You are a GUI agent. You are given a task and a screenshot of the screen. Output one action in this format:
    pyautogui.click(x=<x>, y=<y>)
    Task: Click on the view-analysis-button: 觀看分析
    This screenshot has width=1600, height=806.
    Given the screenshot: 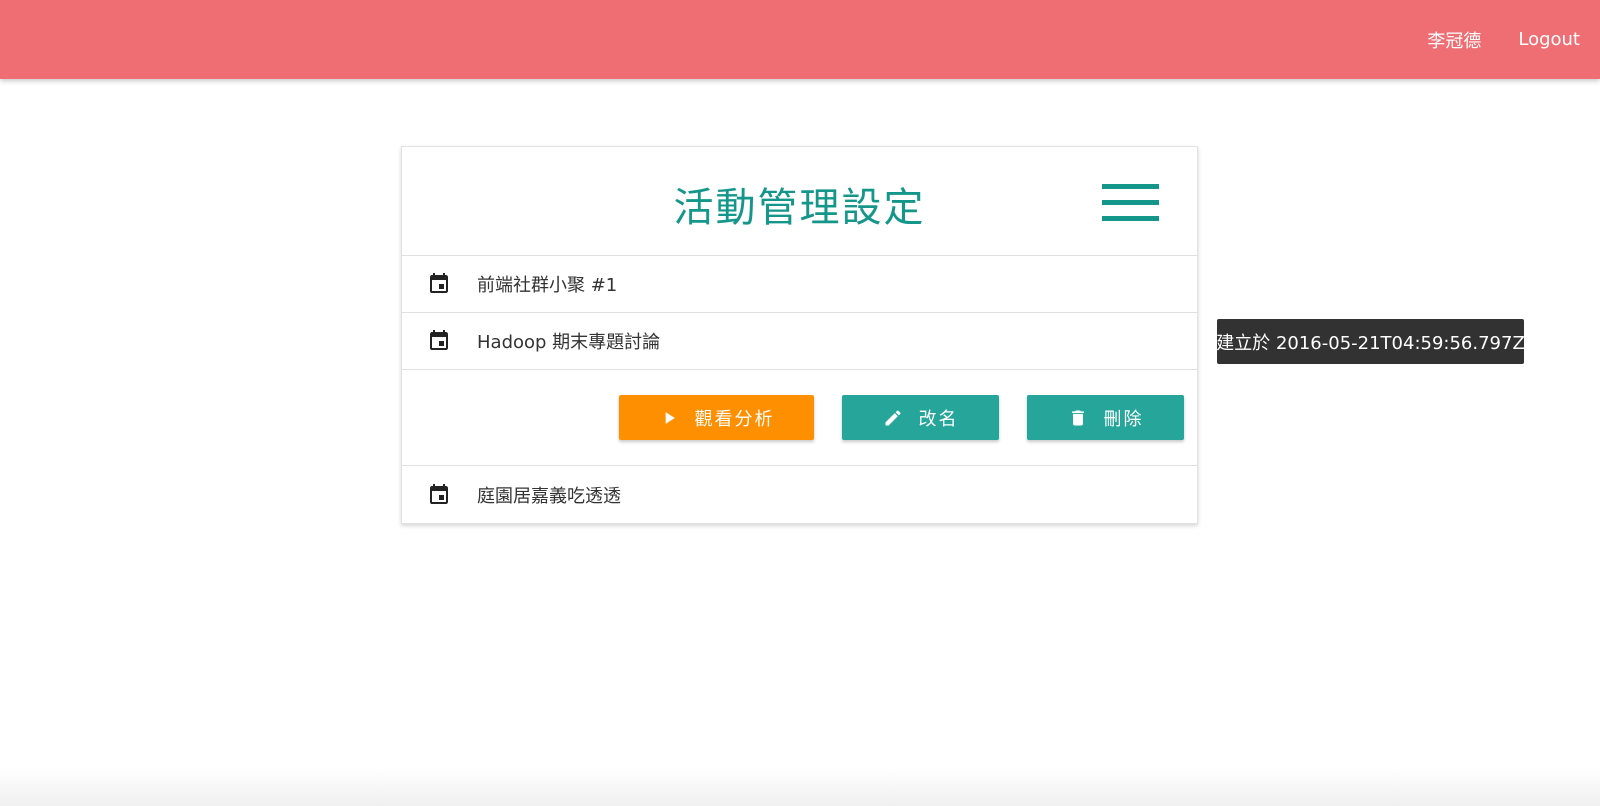 What is the action you would take?
    pyautogui.click(x=716, y=417)
    